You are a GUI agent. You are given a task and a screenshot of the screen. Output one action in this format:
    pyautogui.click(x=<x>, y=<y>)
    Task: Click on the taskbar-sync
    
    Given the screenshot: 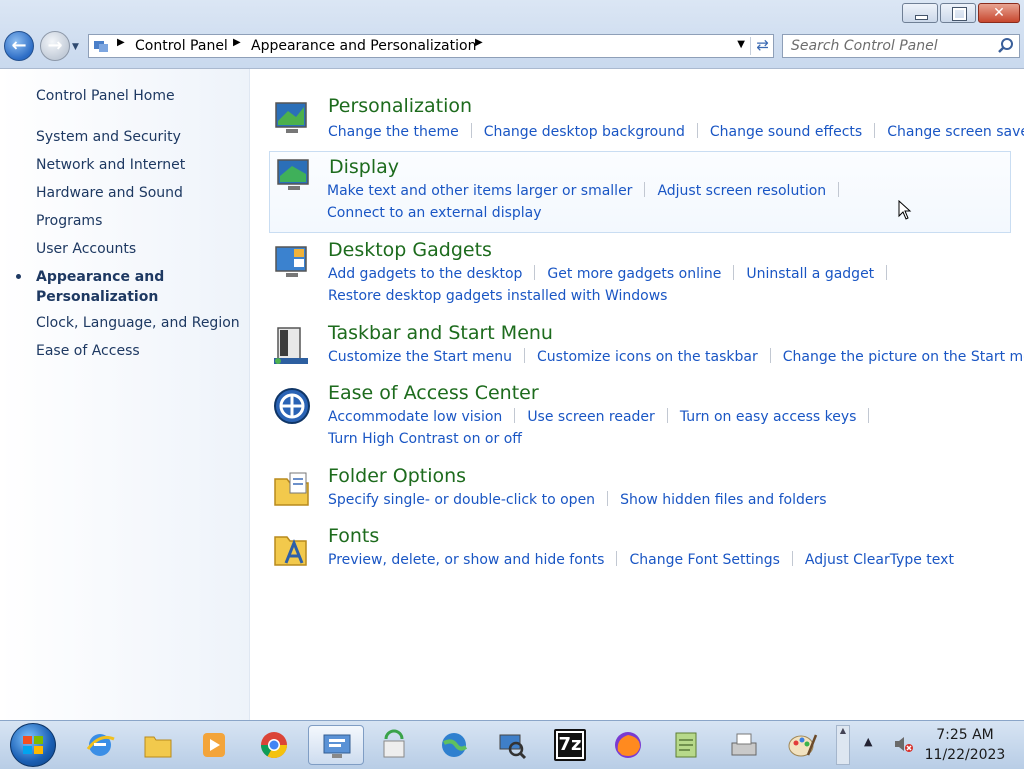 What is the action you would take?
    pyautogui.click(x=394, y=745)
    